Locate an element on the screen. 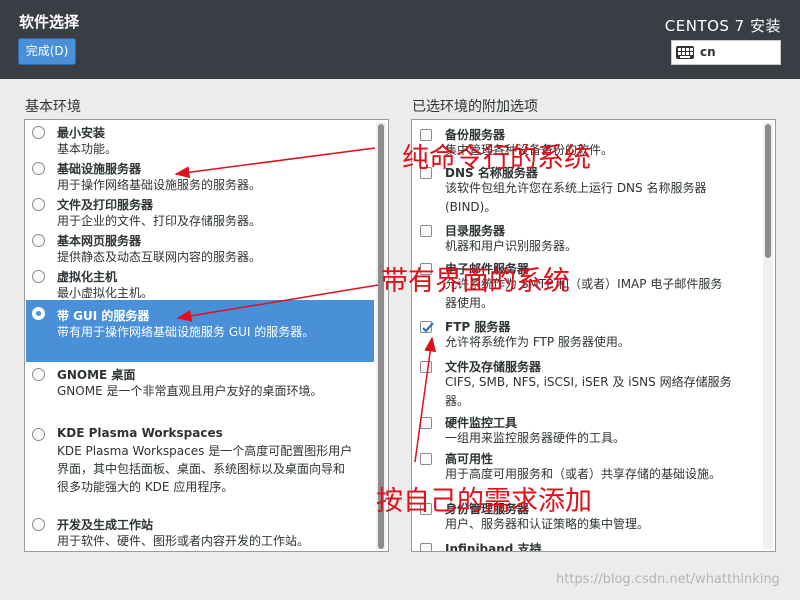 The height and width of the screenshot is (600, 800). env-option: GNOME 桌面 GNOME 是一个非常直观且用户友好的桌面环境。 is located at coordinates (200, 392).